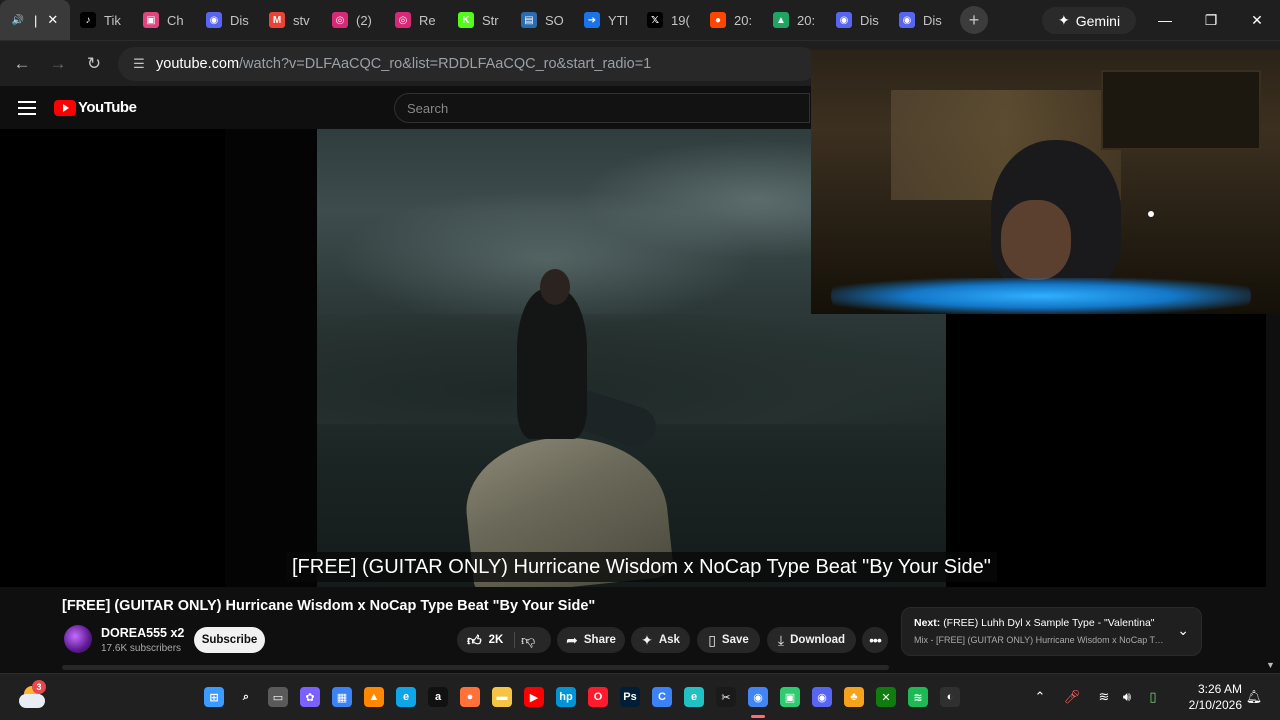  What do you see at coordinates (854, 697) in the screenshot?
I see `fruity-icon: ♣` at bounding box center [854, 697].